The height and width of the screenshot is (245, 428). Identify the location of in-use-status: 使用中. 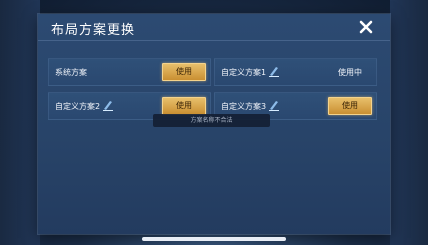
(350, 72).